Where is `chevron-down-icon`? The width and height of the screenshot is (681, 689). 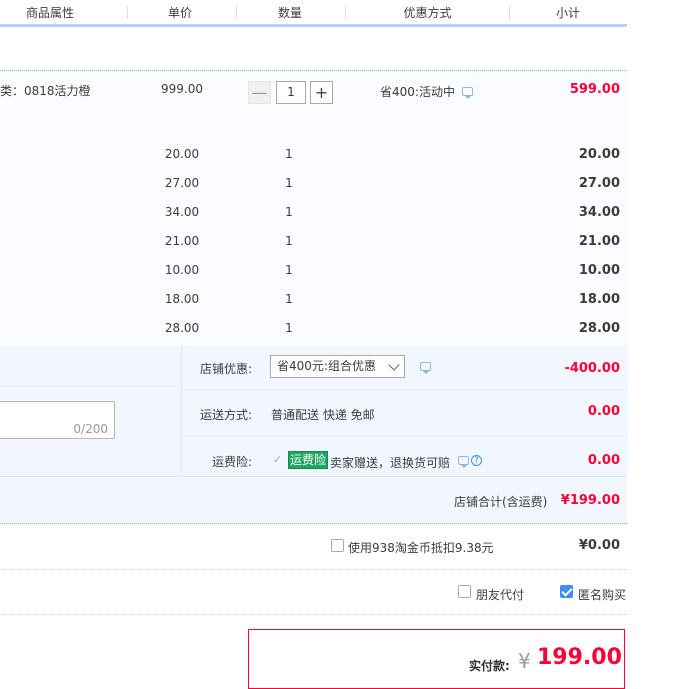 chevron-down-icon is located at coordinates (394, 365).